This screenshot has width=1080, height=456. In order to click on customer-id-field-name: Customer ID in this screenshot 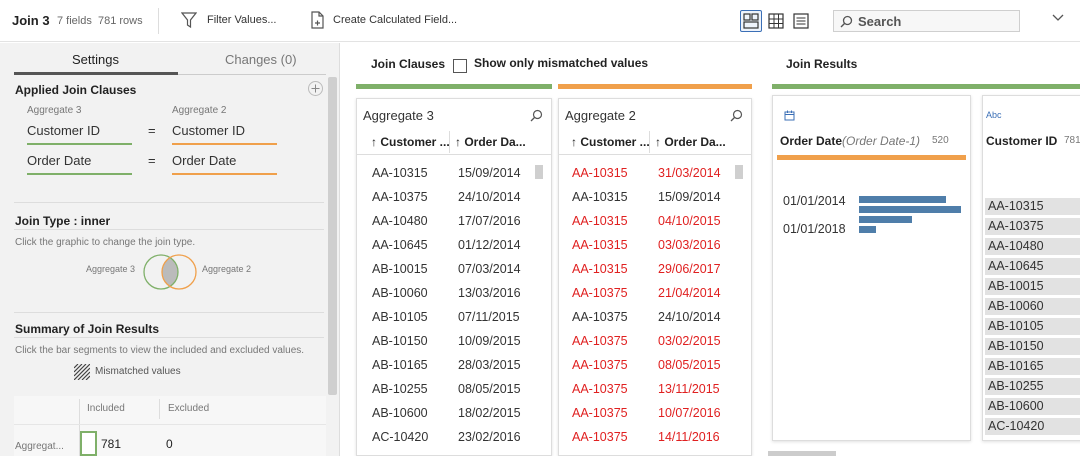, I will do `click(1021, 141)`.